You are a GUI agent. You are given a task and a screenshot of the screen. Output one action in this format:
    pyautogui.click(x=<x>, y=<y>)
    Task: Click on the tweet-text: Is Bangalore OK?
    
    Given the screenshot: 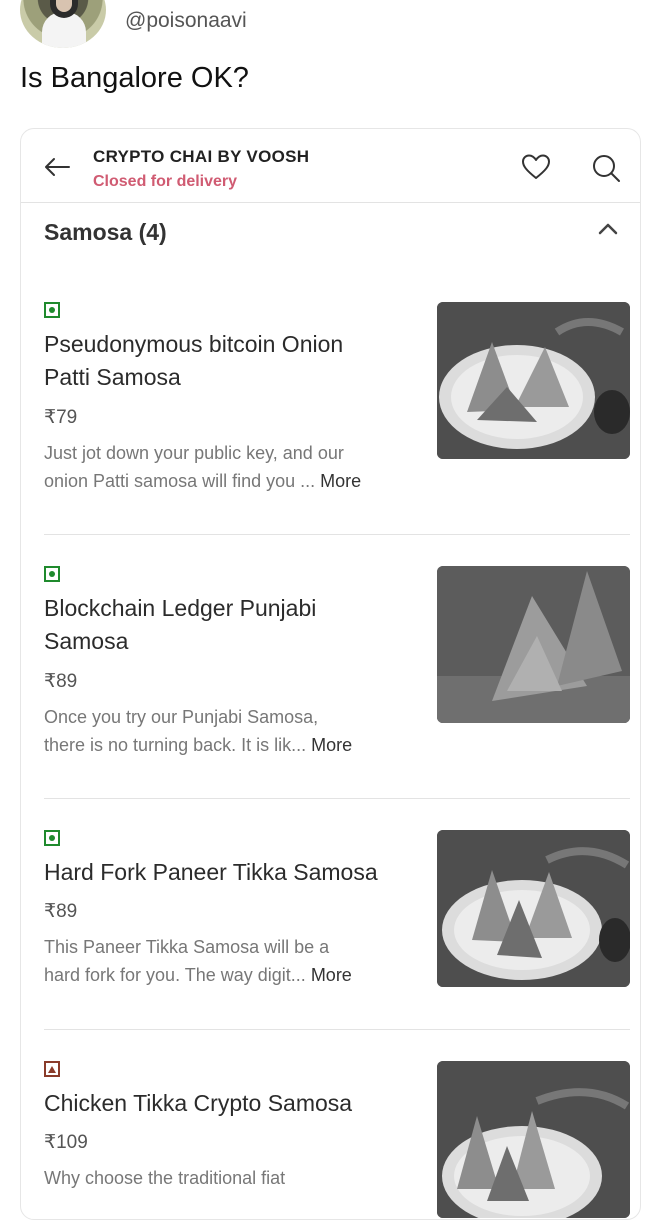 What is the action you would take?
    pyautogui.click(x=134, y=78)
    